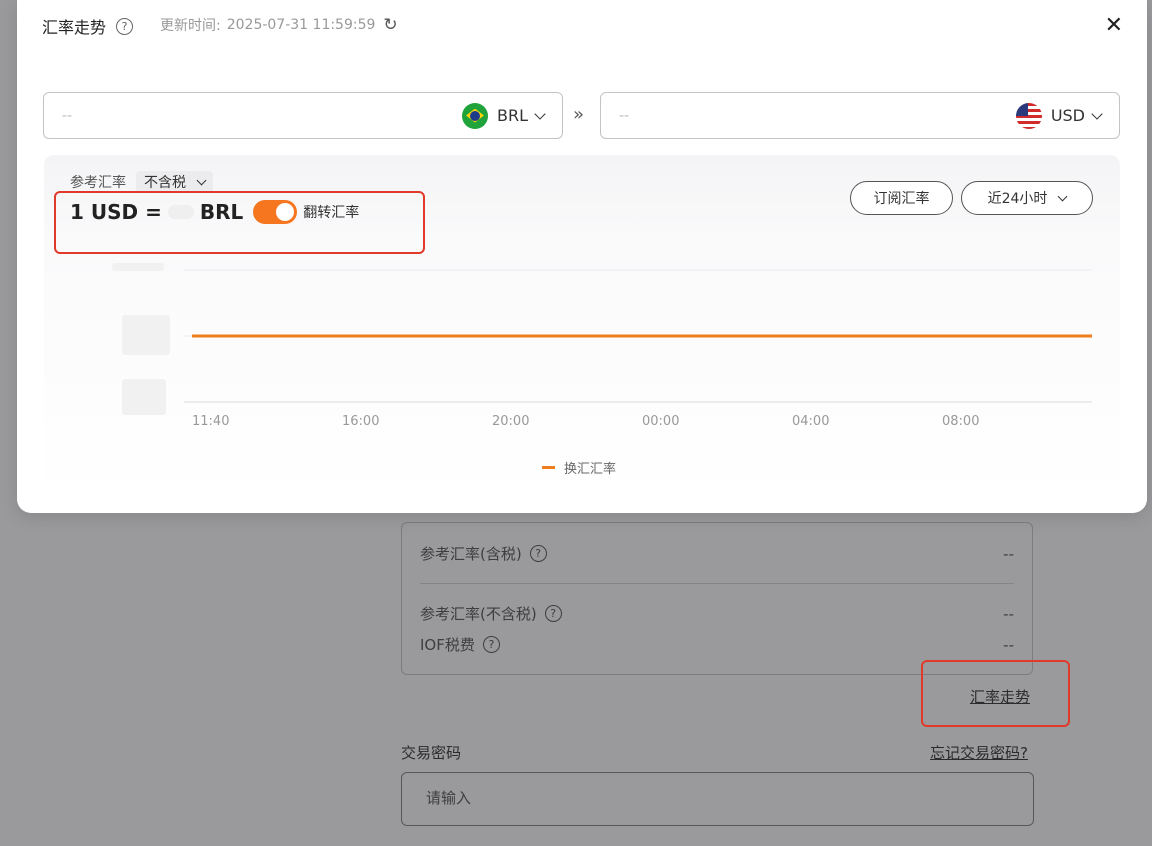 The width and height of the screenshot is (1152, 846). I want to click on to-currency-input: -- USD, so click(860, 115).